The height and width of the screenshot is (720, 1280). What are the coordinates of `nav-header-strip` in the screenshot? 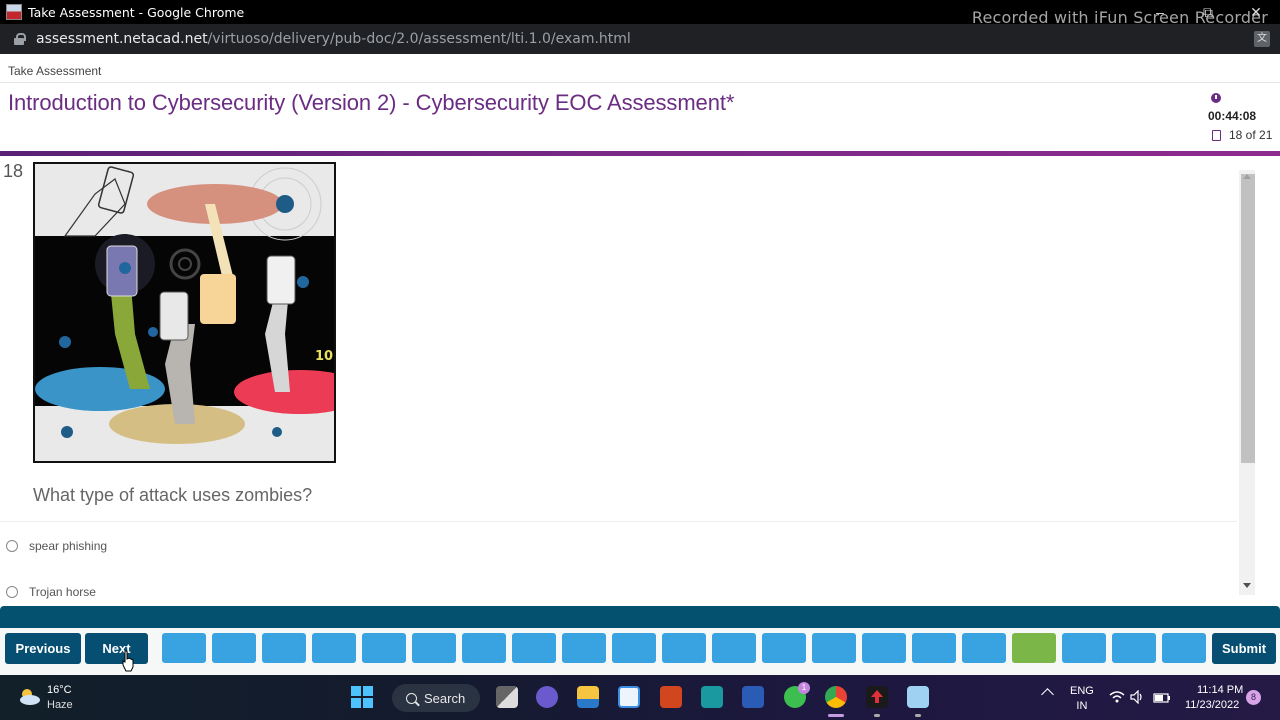 It's located at (640, 617).